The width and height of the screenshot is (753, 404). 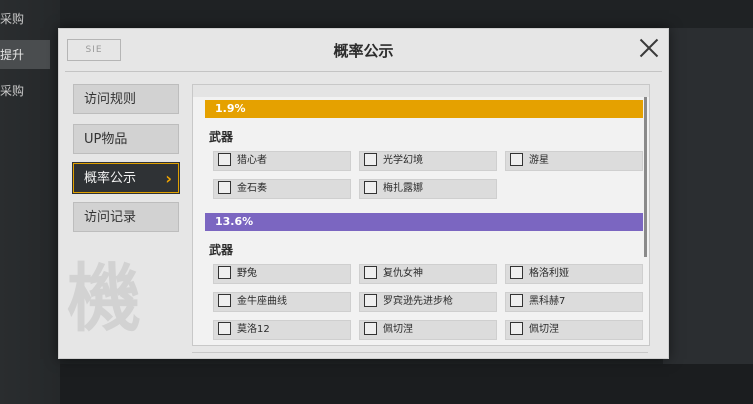 I want to click on rate-bar-2: 13.6%, so click(x=424, y=222).